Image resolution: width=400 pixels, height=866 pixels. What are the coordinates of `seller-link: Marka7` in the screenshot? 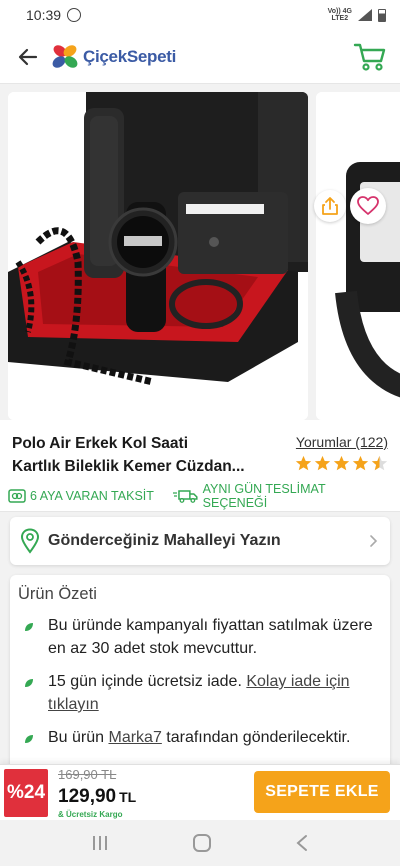 It's located at (134, 737).